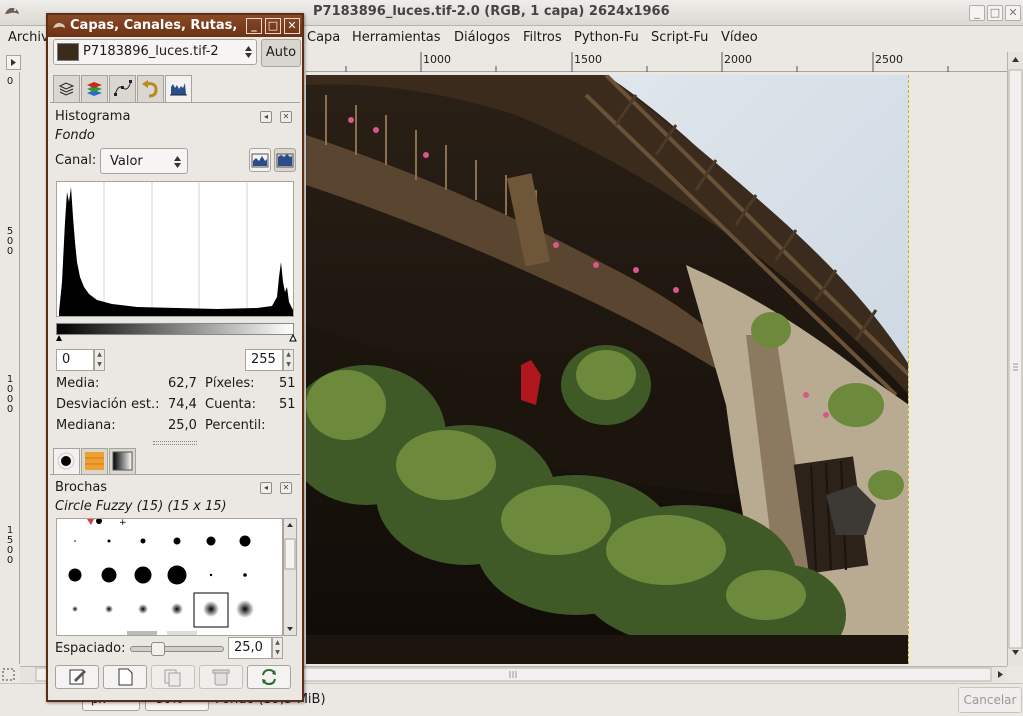  Describe the element at coordinates (281, 53) in the screenshot. I see `auto-button: Auto` at that location.